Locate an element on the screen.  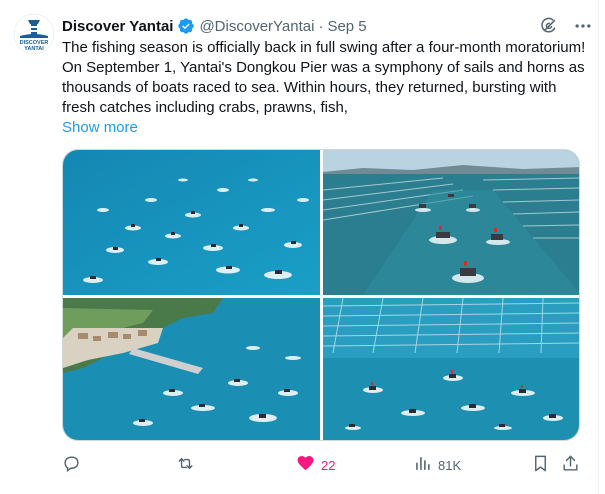
share-button is located at coordinates (570, 465).